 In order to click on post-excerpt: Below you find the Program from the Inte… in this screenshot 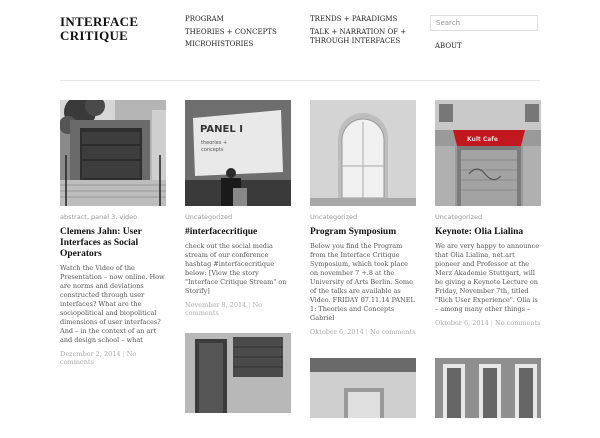, I will do `click(362, 282)`.